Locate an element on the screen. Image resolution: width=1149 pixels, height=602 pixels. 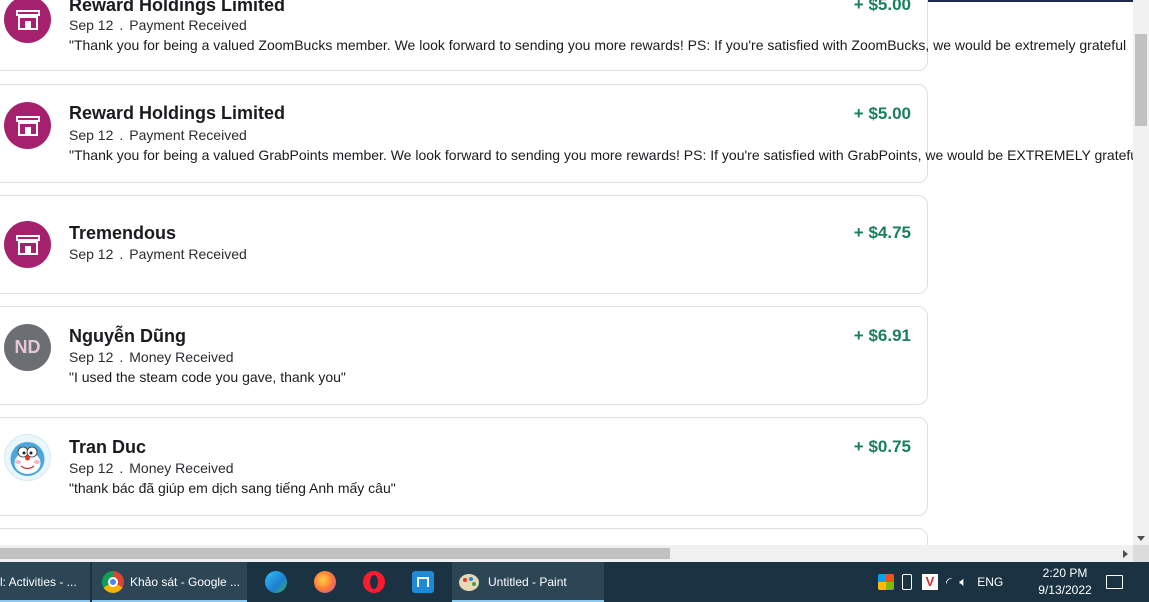
avatar-initials: ND is located at coordinates (27, 347).